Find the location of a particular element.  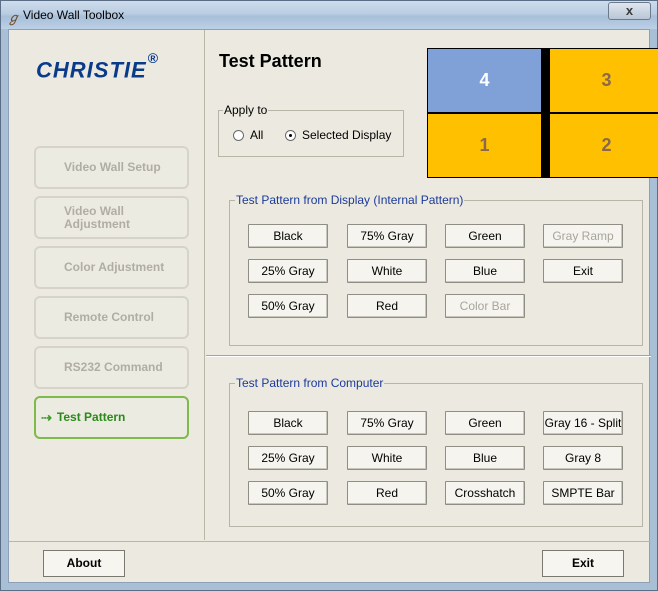

apply-to-legend: Apply to is located at coordinates (246, 110).